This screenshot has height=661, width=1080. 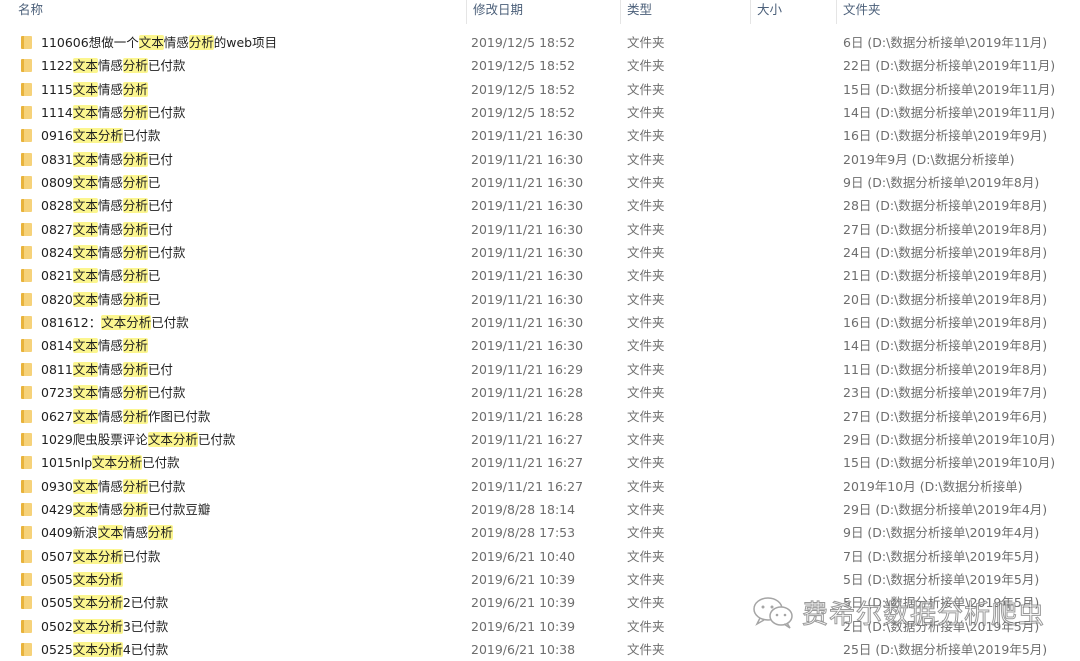 What do you see at coordinates (949, 463) in the screenshot?
I see `folder-path: 15日 (D:\数据分析接单\2019年10月)` at bounding box center [949, 463].